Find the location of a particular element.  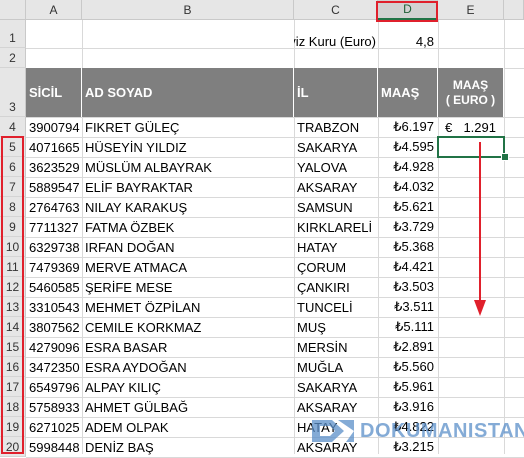

cell-name: FIKRET GÜLEÇ is located at coordinates (188, 127).